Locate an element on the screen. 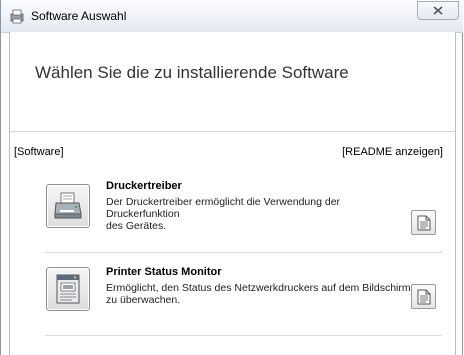 The height and width of the screenshot is (355, 464). readme-section-label: [README anzeigen] is located at coordinates (392, 152).